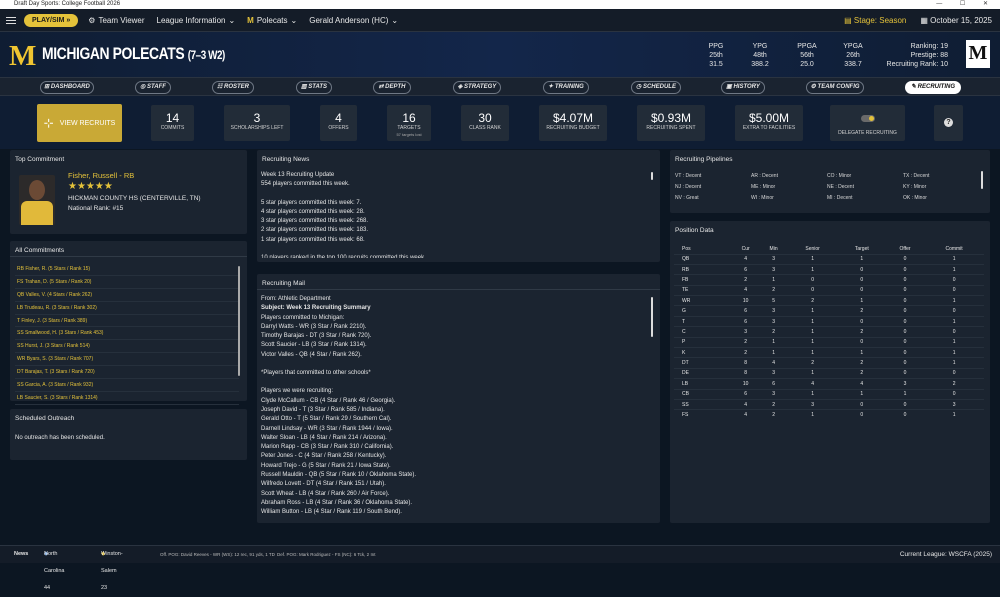 The image size is (1000, 597). I want to click on coach-dropdown: Gerald Anderson (HC) ⌄, so click(353, 20).